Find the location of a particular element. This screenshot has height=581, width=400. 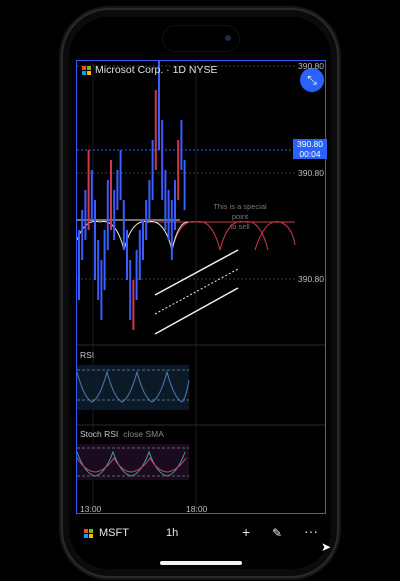

more-button: ··· is located at coordinates (311, 531).